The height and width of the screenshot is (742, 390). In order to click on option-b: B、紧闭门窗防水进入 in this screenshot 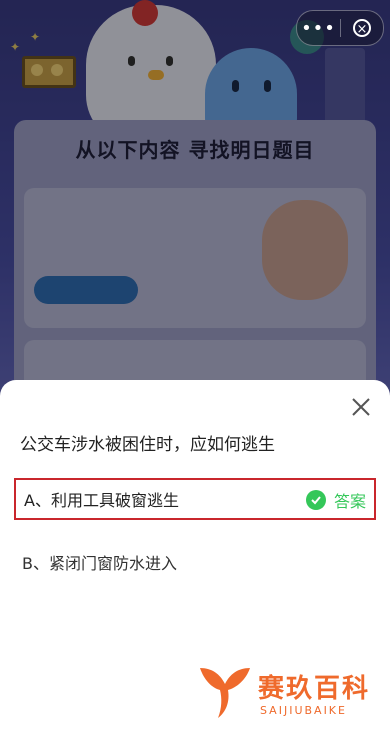, I will do `click(99, 562)`.